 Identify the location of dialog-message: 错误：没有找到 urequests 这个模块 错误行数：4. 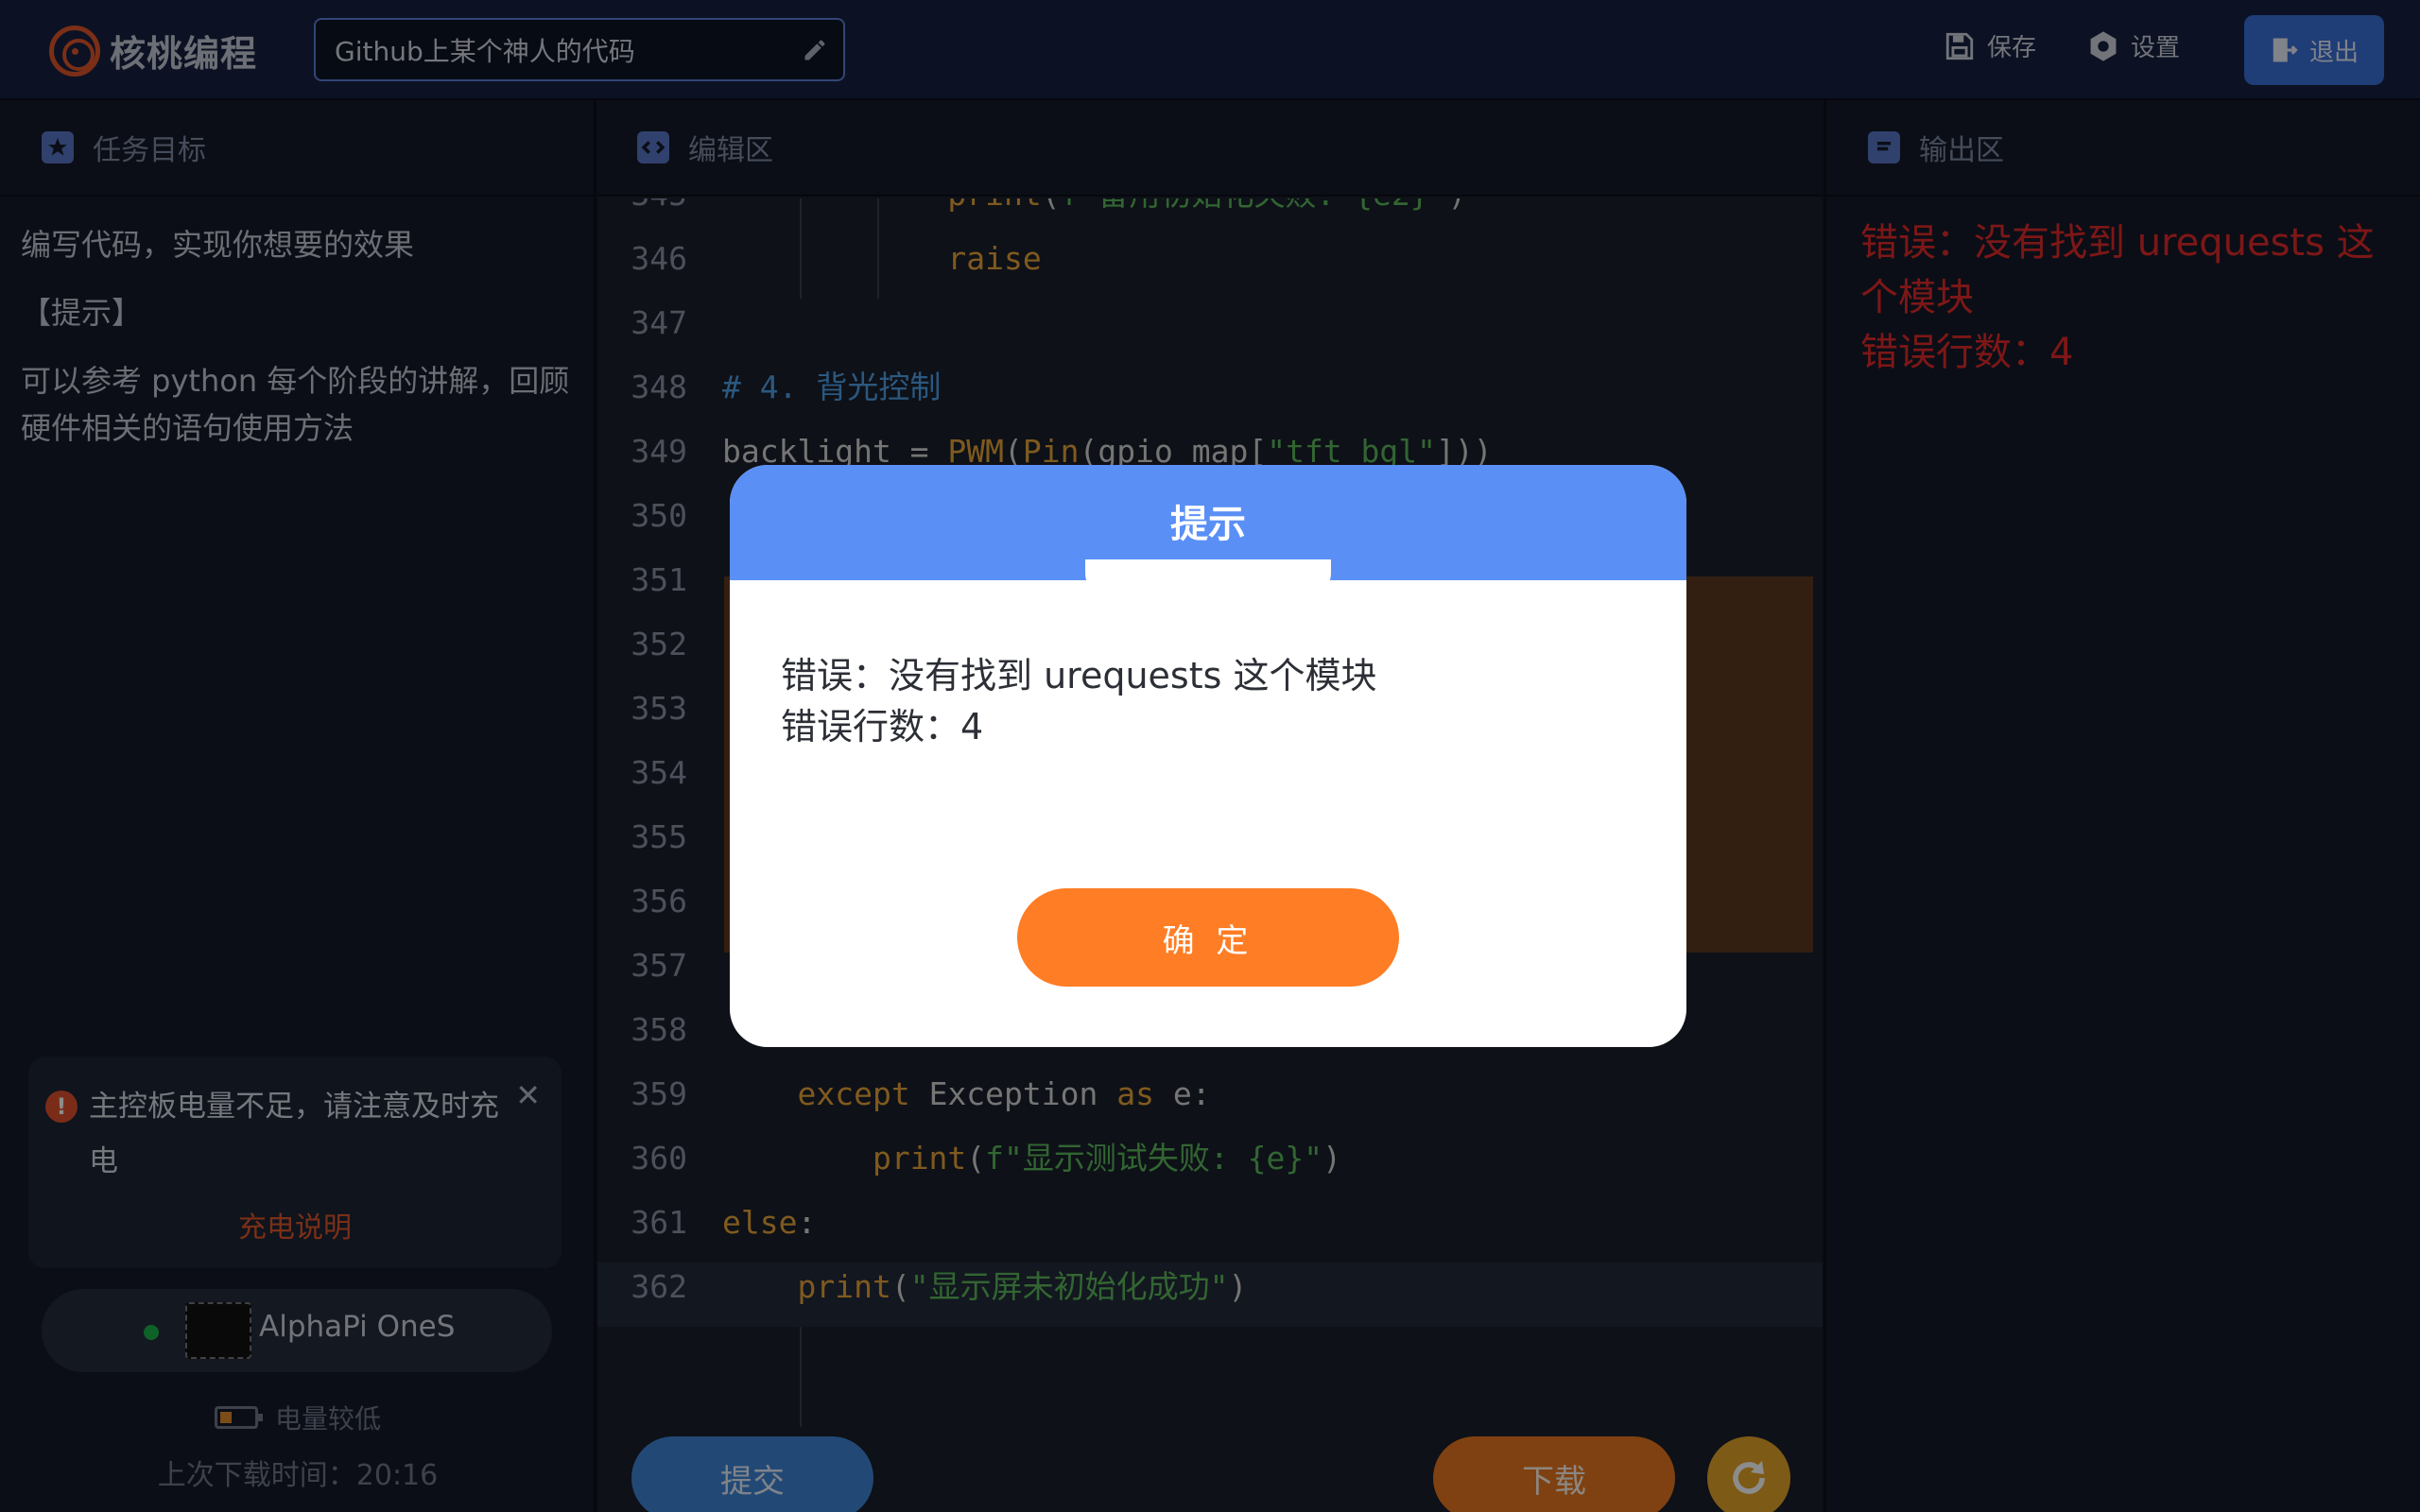
(1079, 701).